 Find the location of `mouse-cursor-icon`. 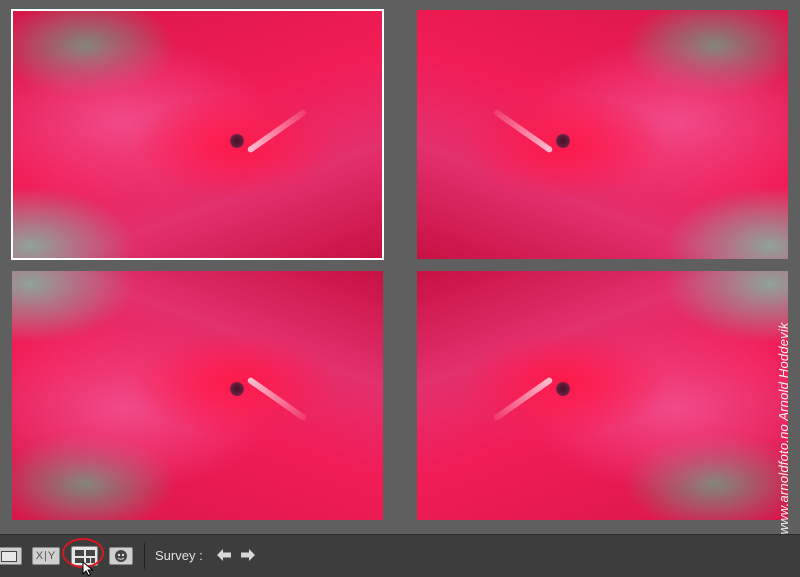

mouse-cursor-icon is located at coordinates (88, 568).